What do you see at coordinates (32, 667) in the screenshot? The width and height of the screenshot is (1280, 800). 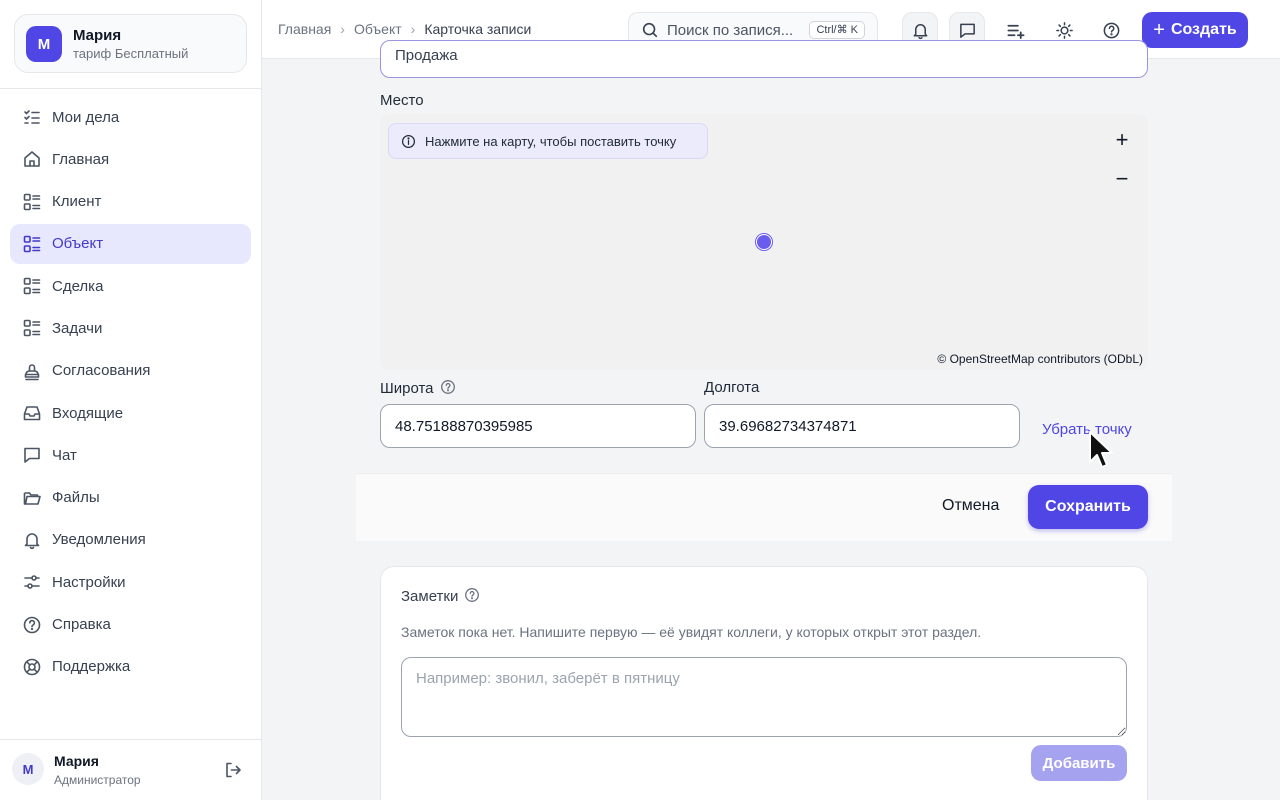 I see `lifebuoy-icon` at bounding box center [32, 667].